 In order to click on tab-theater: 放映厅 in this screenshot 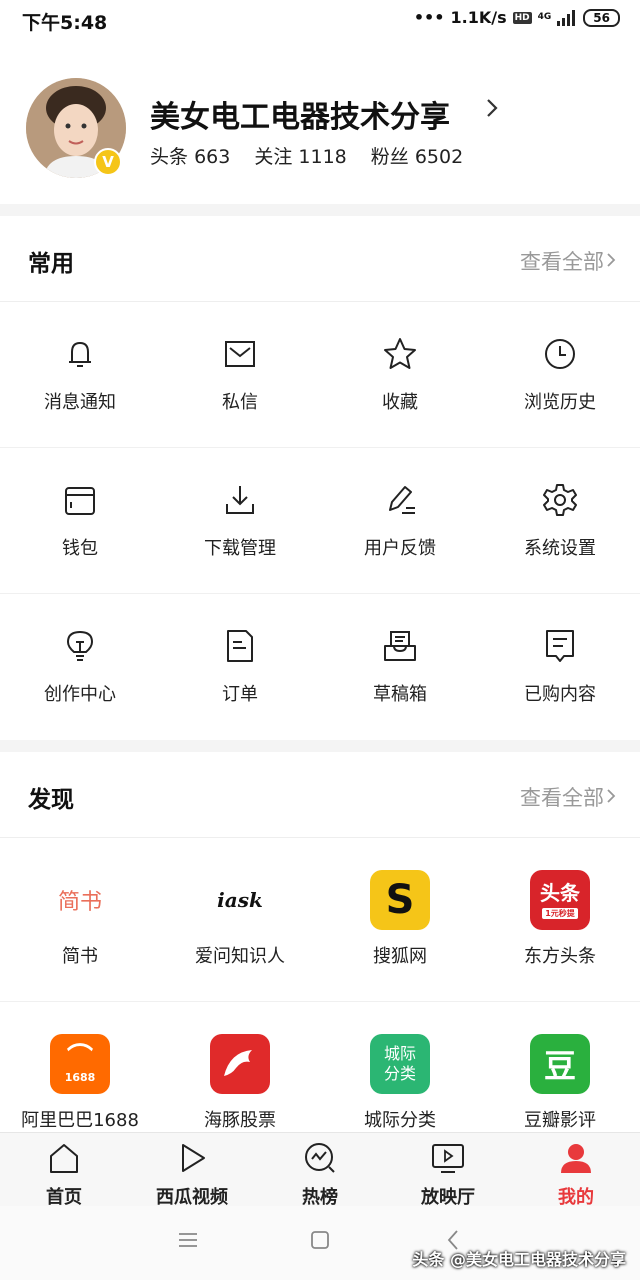, I will do `click(448, 1170)`.